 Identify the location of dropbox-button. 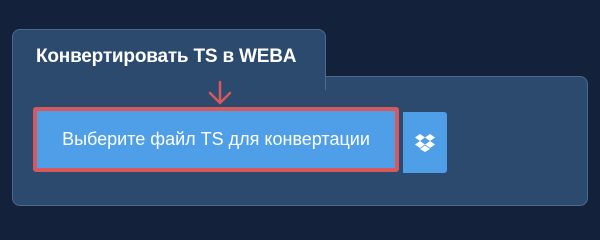
(425, 142).